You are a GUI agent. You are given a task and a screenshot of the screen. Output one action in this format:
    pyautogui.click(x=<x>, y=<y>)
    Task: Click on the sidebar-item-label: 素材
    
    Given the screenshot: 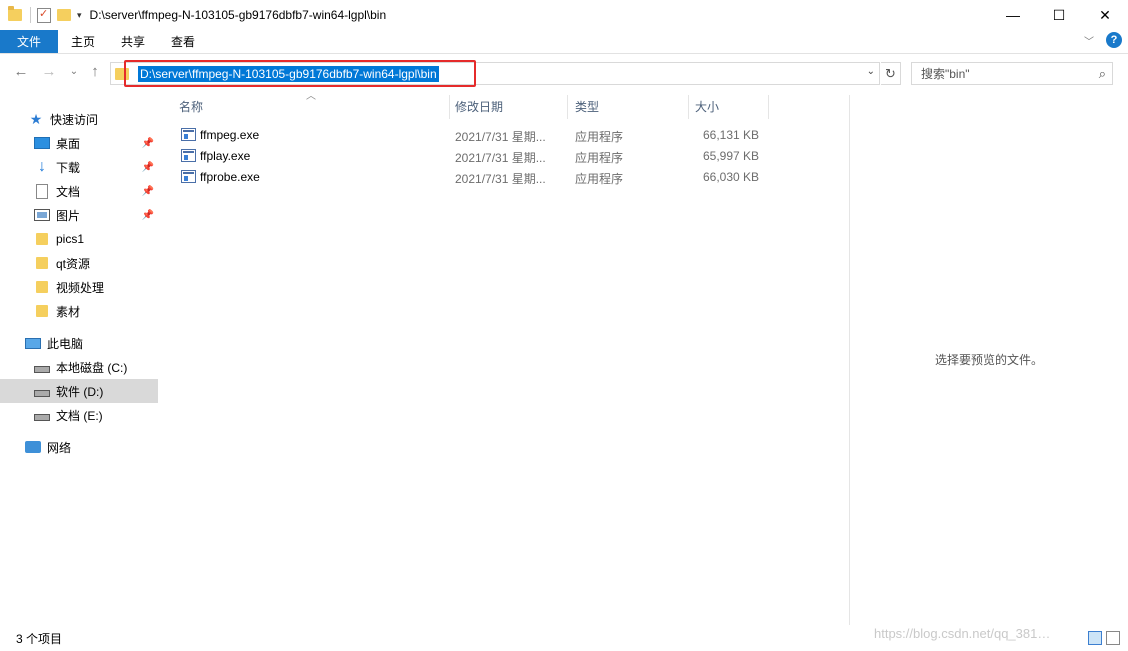 What is the action you would take?
    pyautogui.click(x=68, y=311)
    